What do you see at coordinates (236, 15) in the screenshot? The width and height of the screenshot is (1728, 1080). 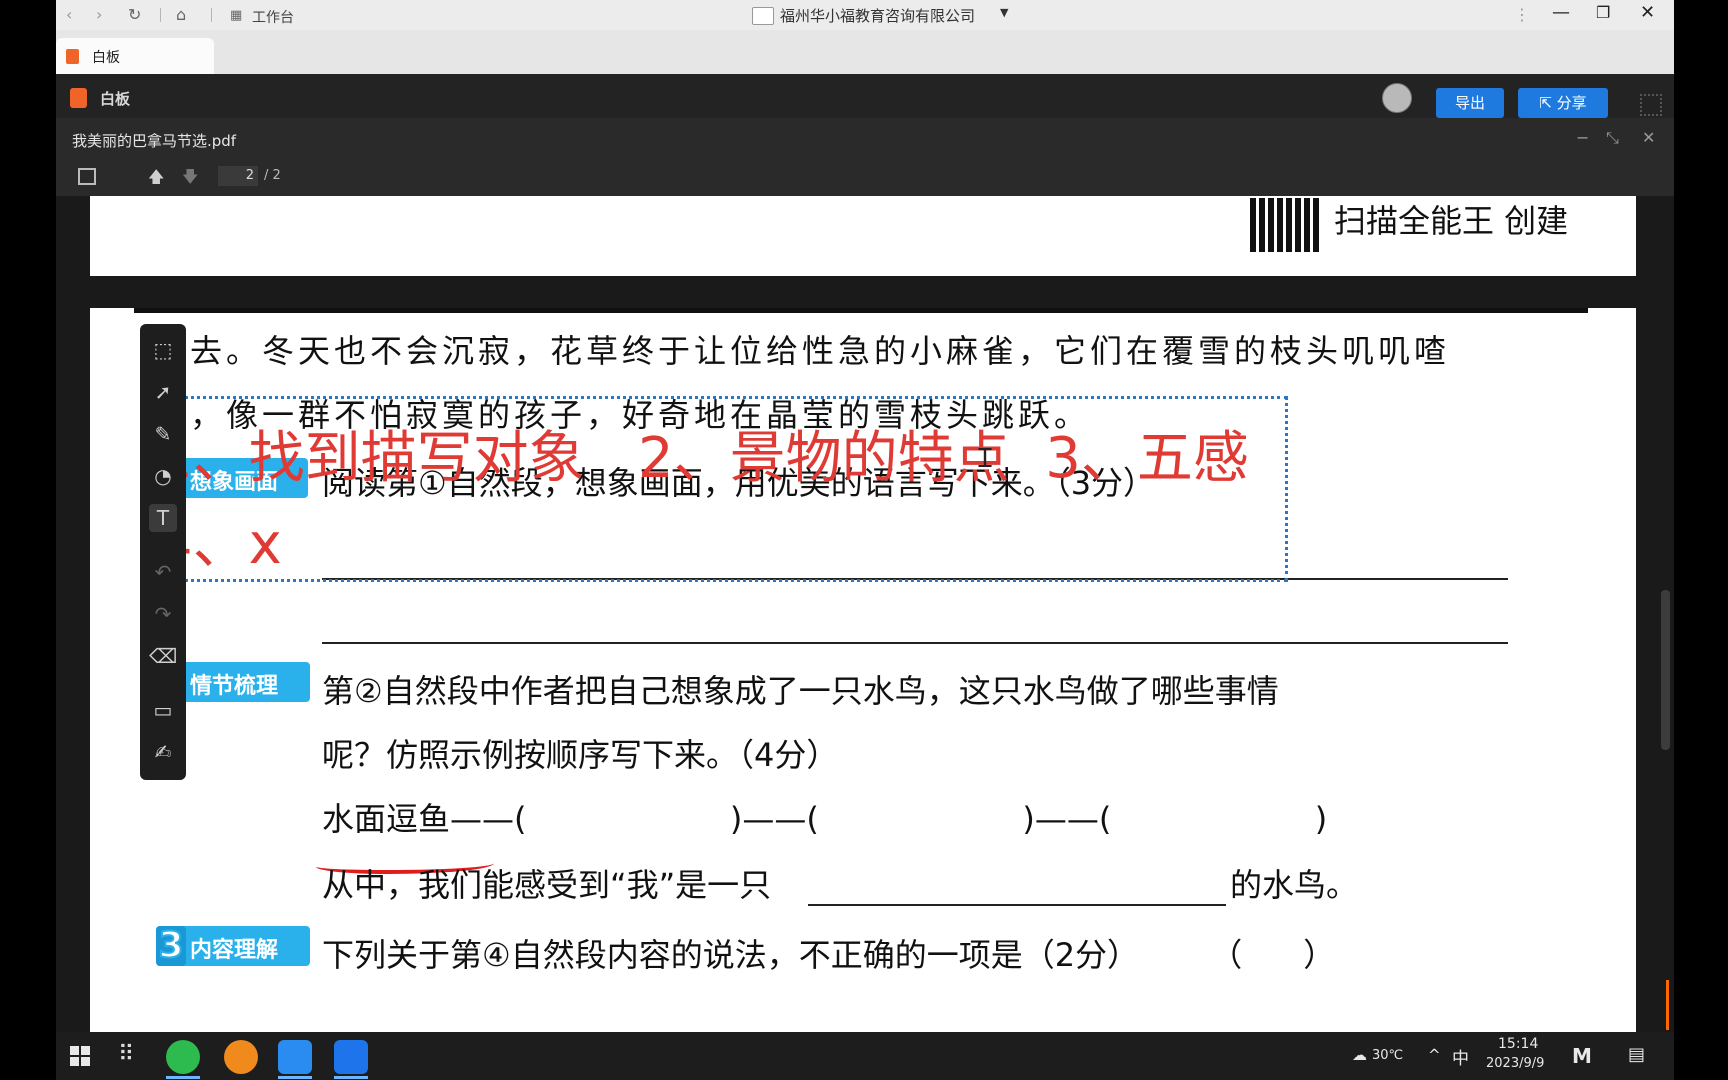 I see `grid-icon: ▦` at bounding box center [236, 15].